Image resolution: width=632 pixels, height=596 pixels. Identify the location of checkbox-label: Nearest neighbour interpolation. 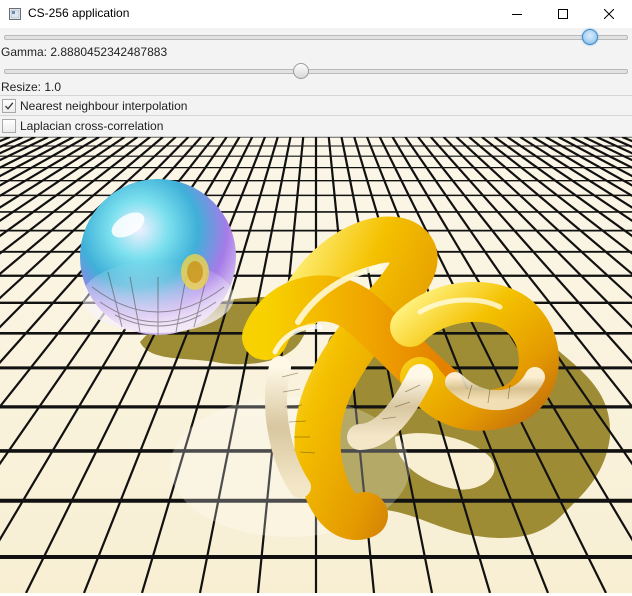
(104, 106).